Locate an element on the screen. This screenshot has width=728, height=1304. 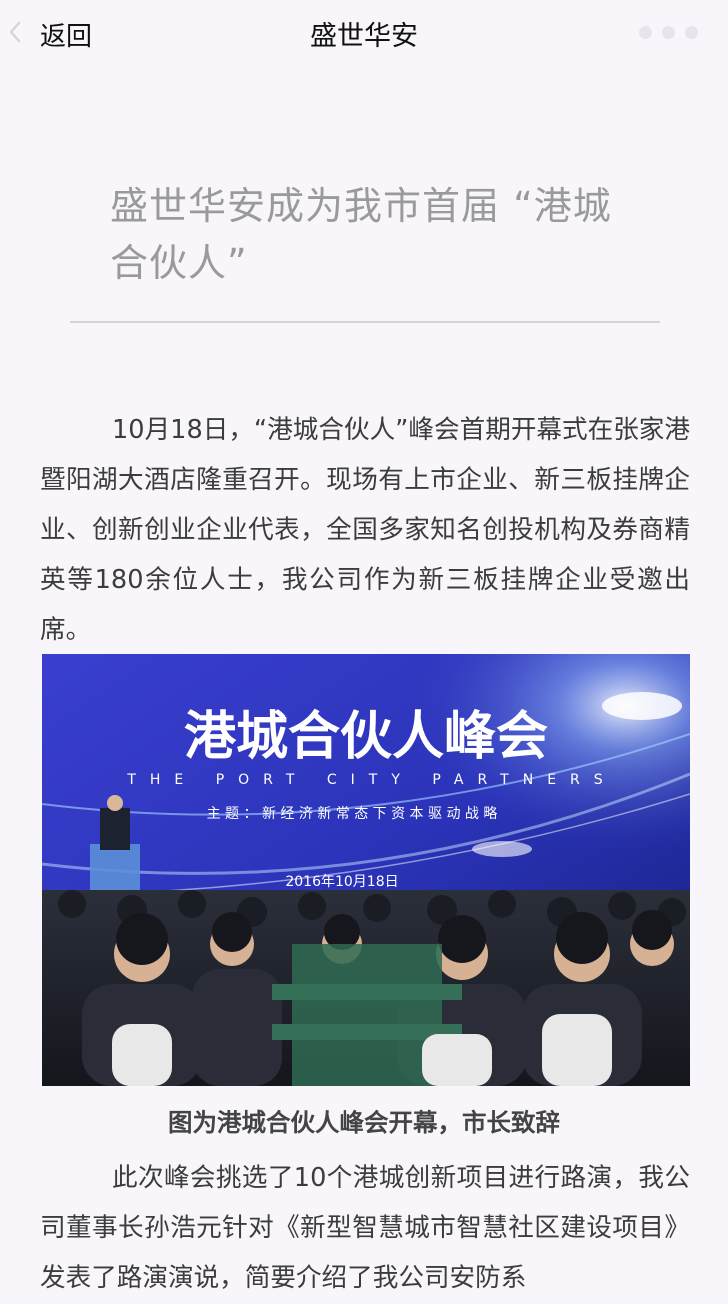
article-title: 盛世华安成为我市首届 “港城合伙人” is located at coordinates (361, 234).